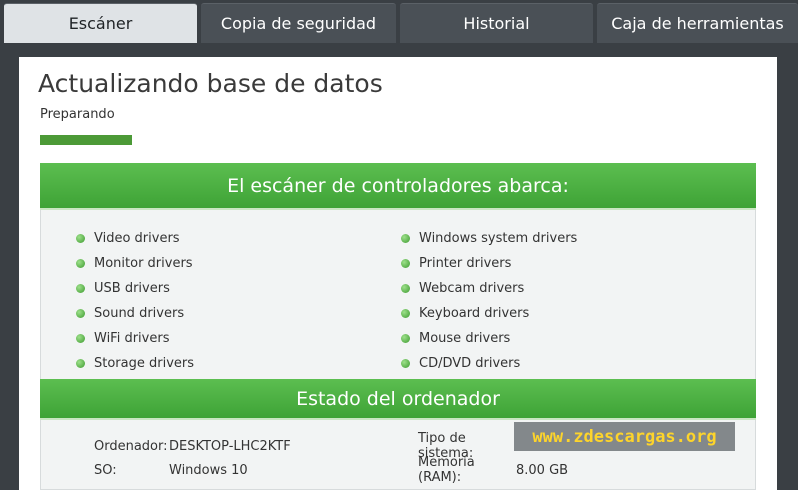  I want to click on item-label: Mouse drivers, so click(465, 338).